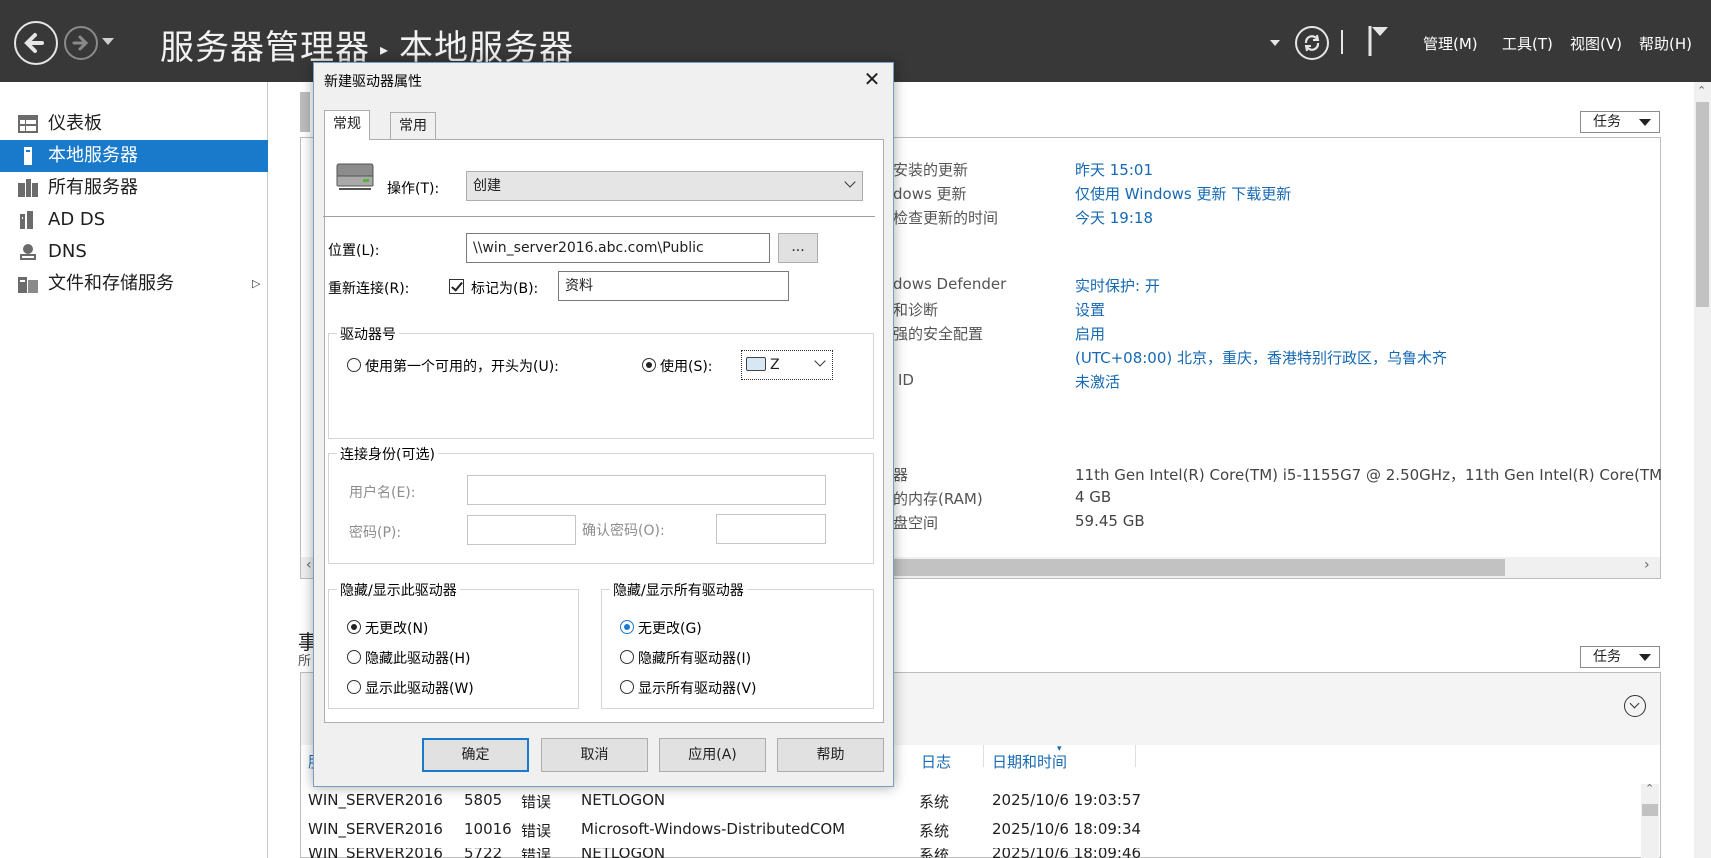 The width and height of the screenshot is (1711, 858). What do you see at coordinates (1702, 470) in the screenshot?
I see `window-vertical-scrollbar: ⌃` at bounding box center [1702, 470].